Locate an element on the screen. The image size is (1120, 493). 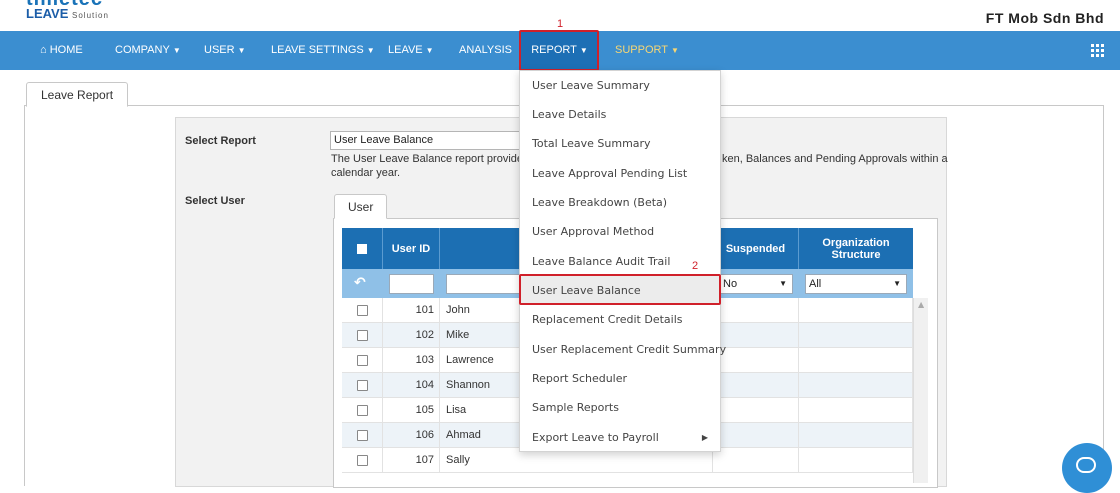
menu-item-leave-balance-audit-trail: Leave Balance Audit Trail is located at coordinates (620, 261).